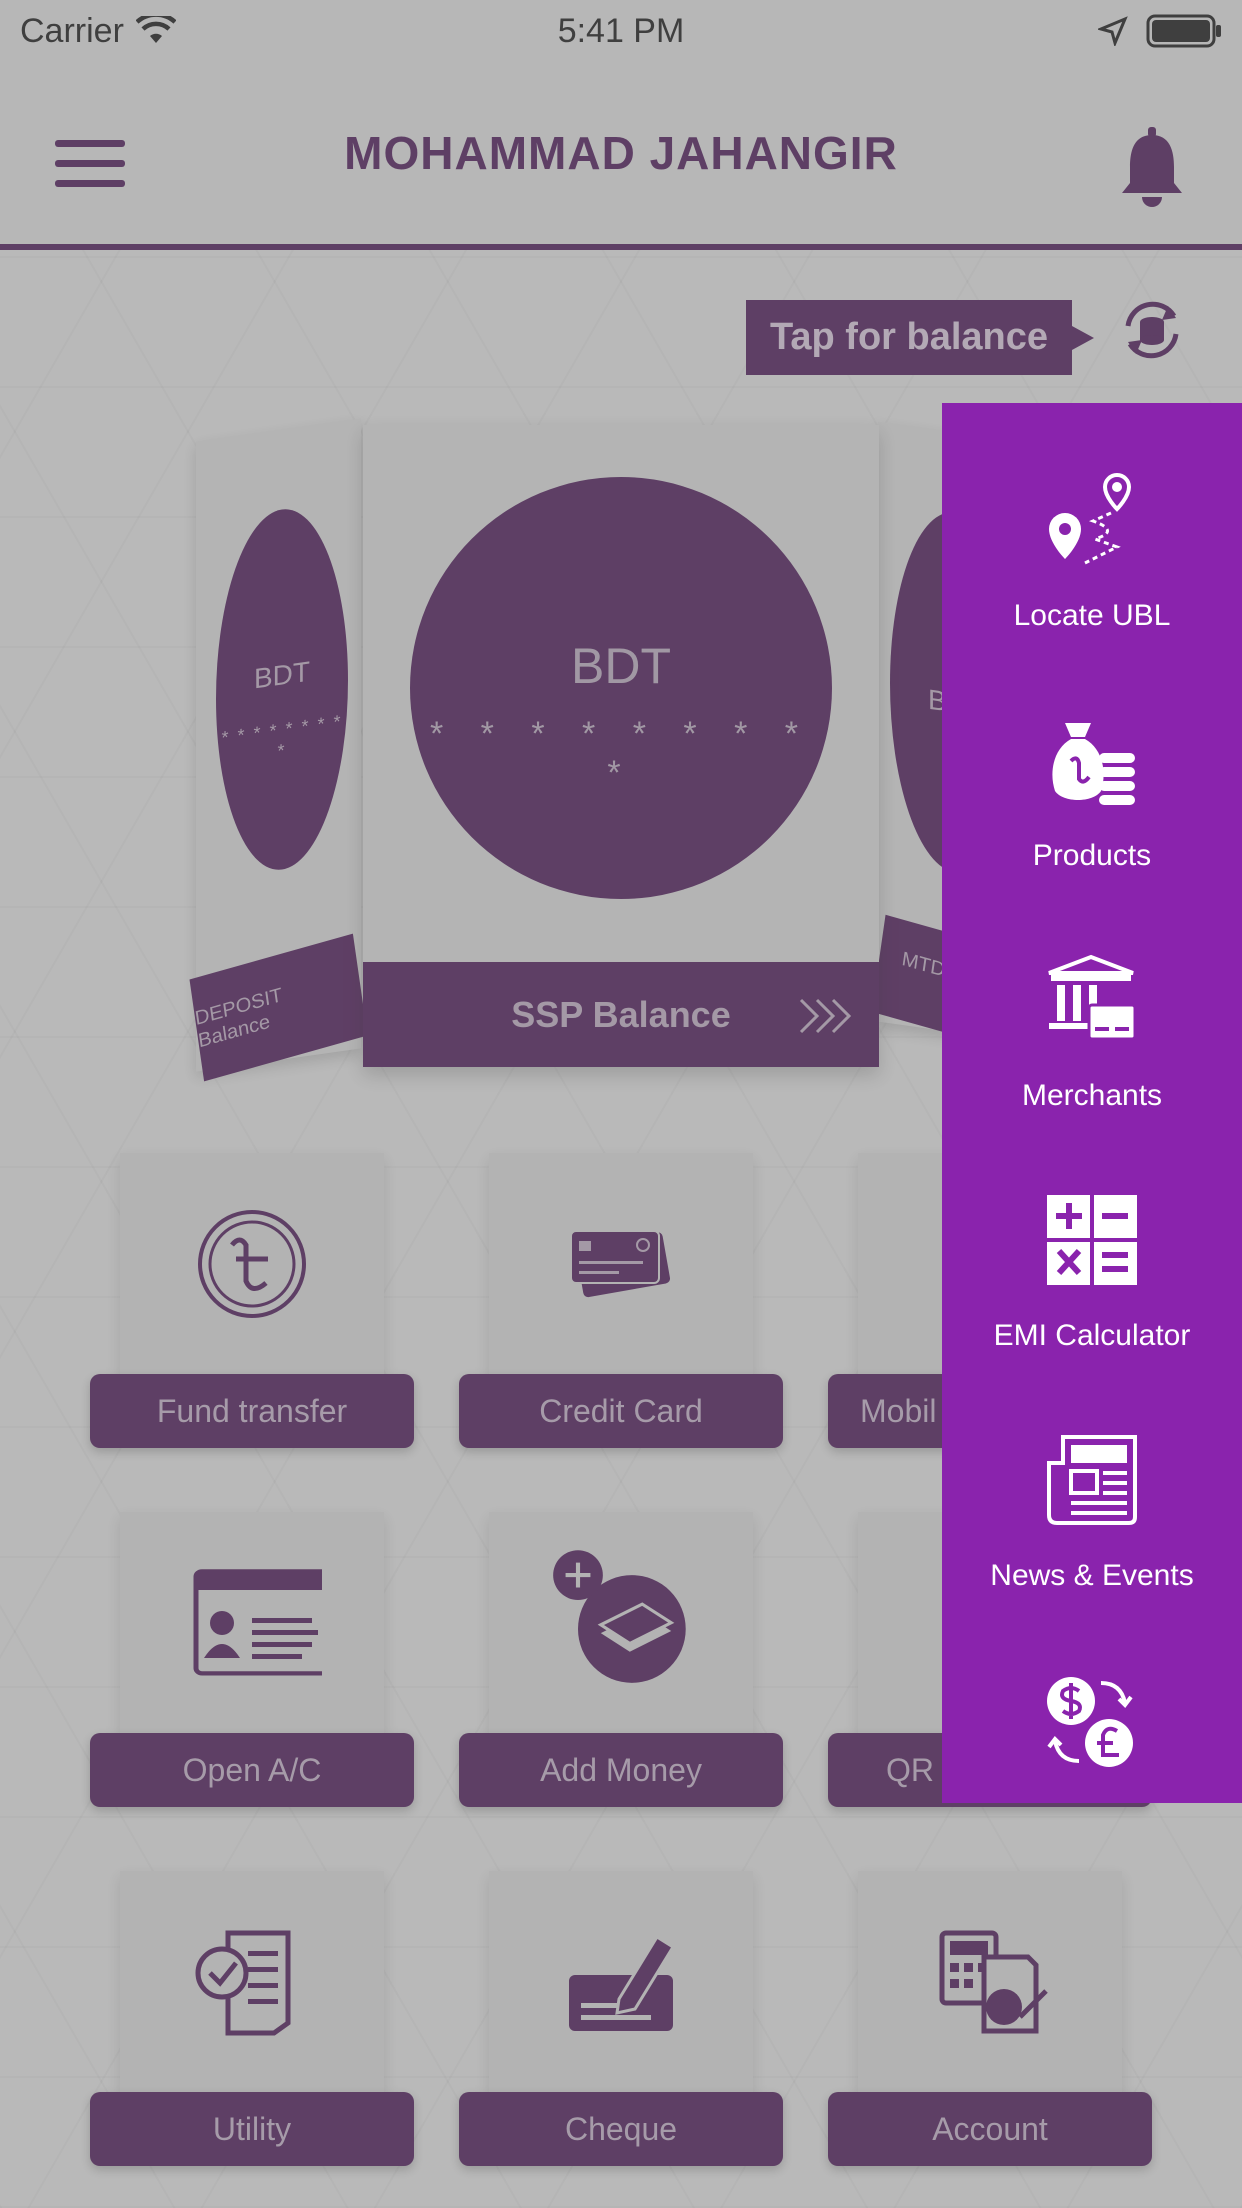 The width and height of the screenshot is (1242, 2208). I want to click on tile-add-money, so click(621, 1627).